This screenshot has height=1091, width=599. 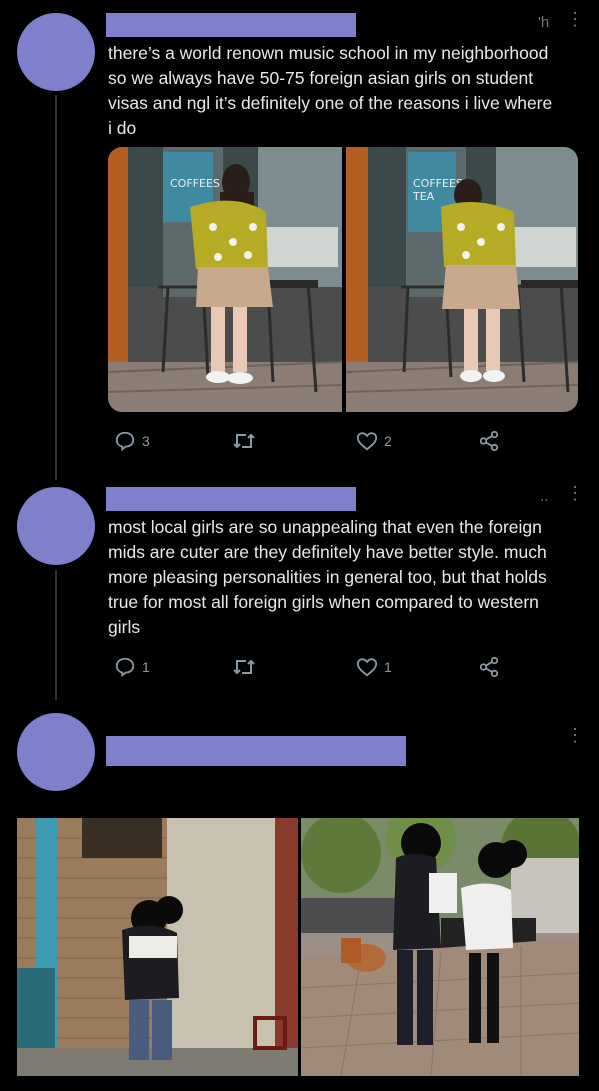 I want to click on reply-button: 1, so click(x=132, y=667).